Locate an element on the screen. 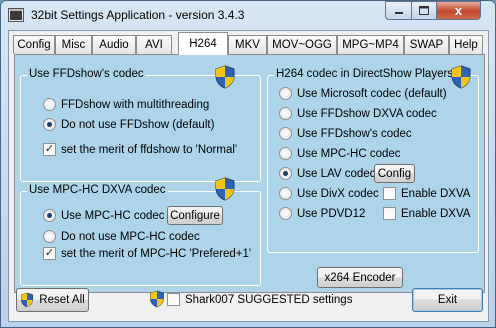 The image size is (496, 328). option-label: Use LAV codec is located at coordinates (336, 173).